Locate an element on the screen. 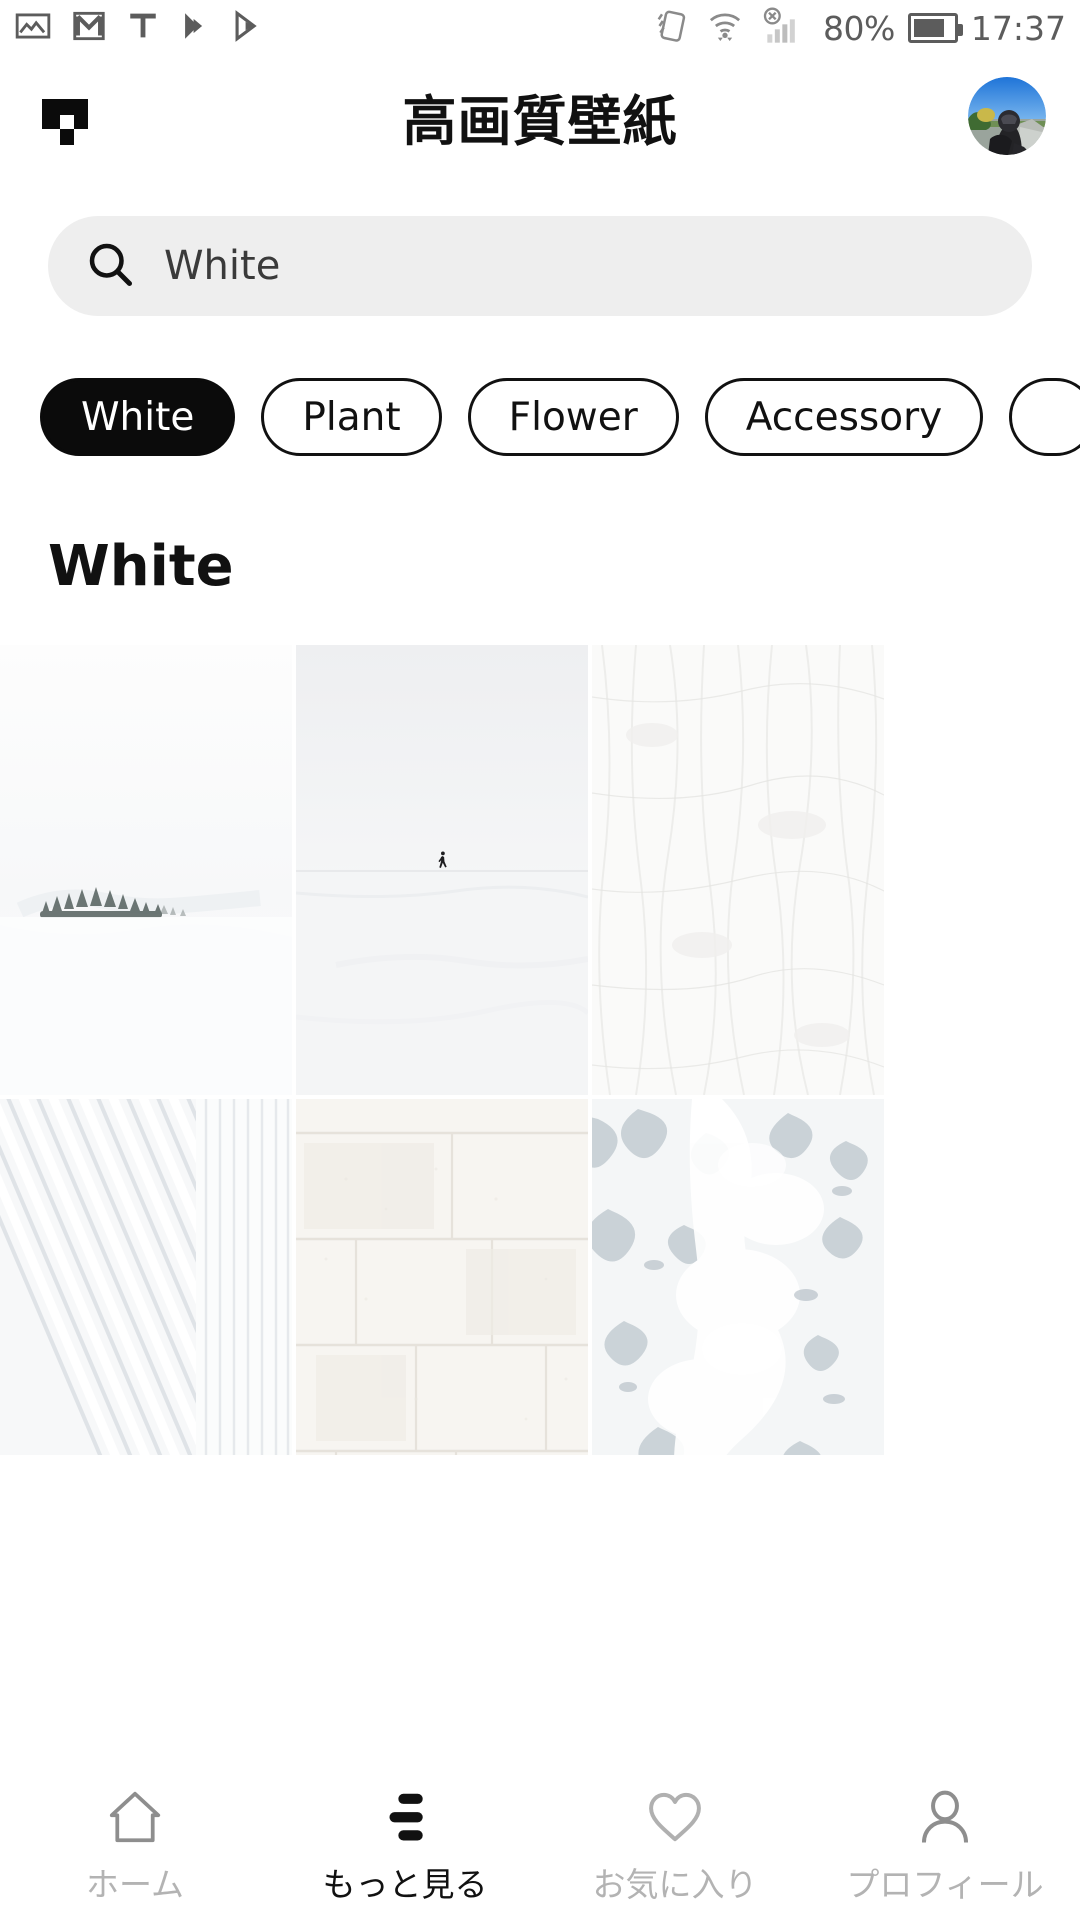 The width and height of the screenshot is (1080, 1920). nav-label-profile: プロフィール is located at coordinates (945, 1884).